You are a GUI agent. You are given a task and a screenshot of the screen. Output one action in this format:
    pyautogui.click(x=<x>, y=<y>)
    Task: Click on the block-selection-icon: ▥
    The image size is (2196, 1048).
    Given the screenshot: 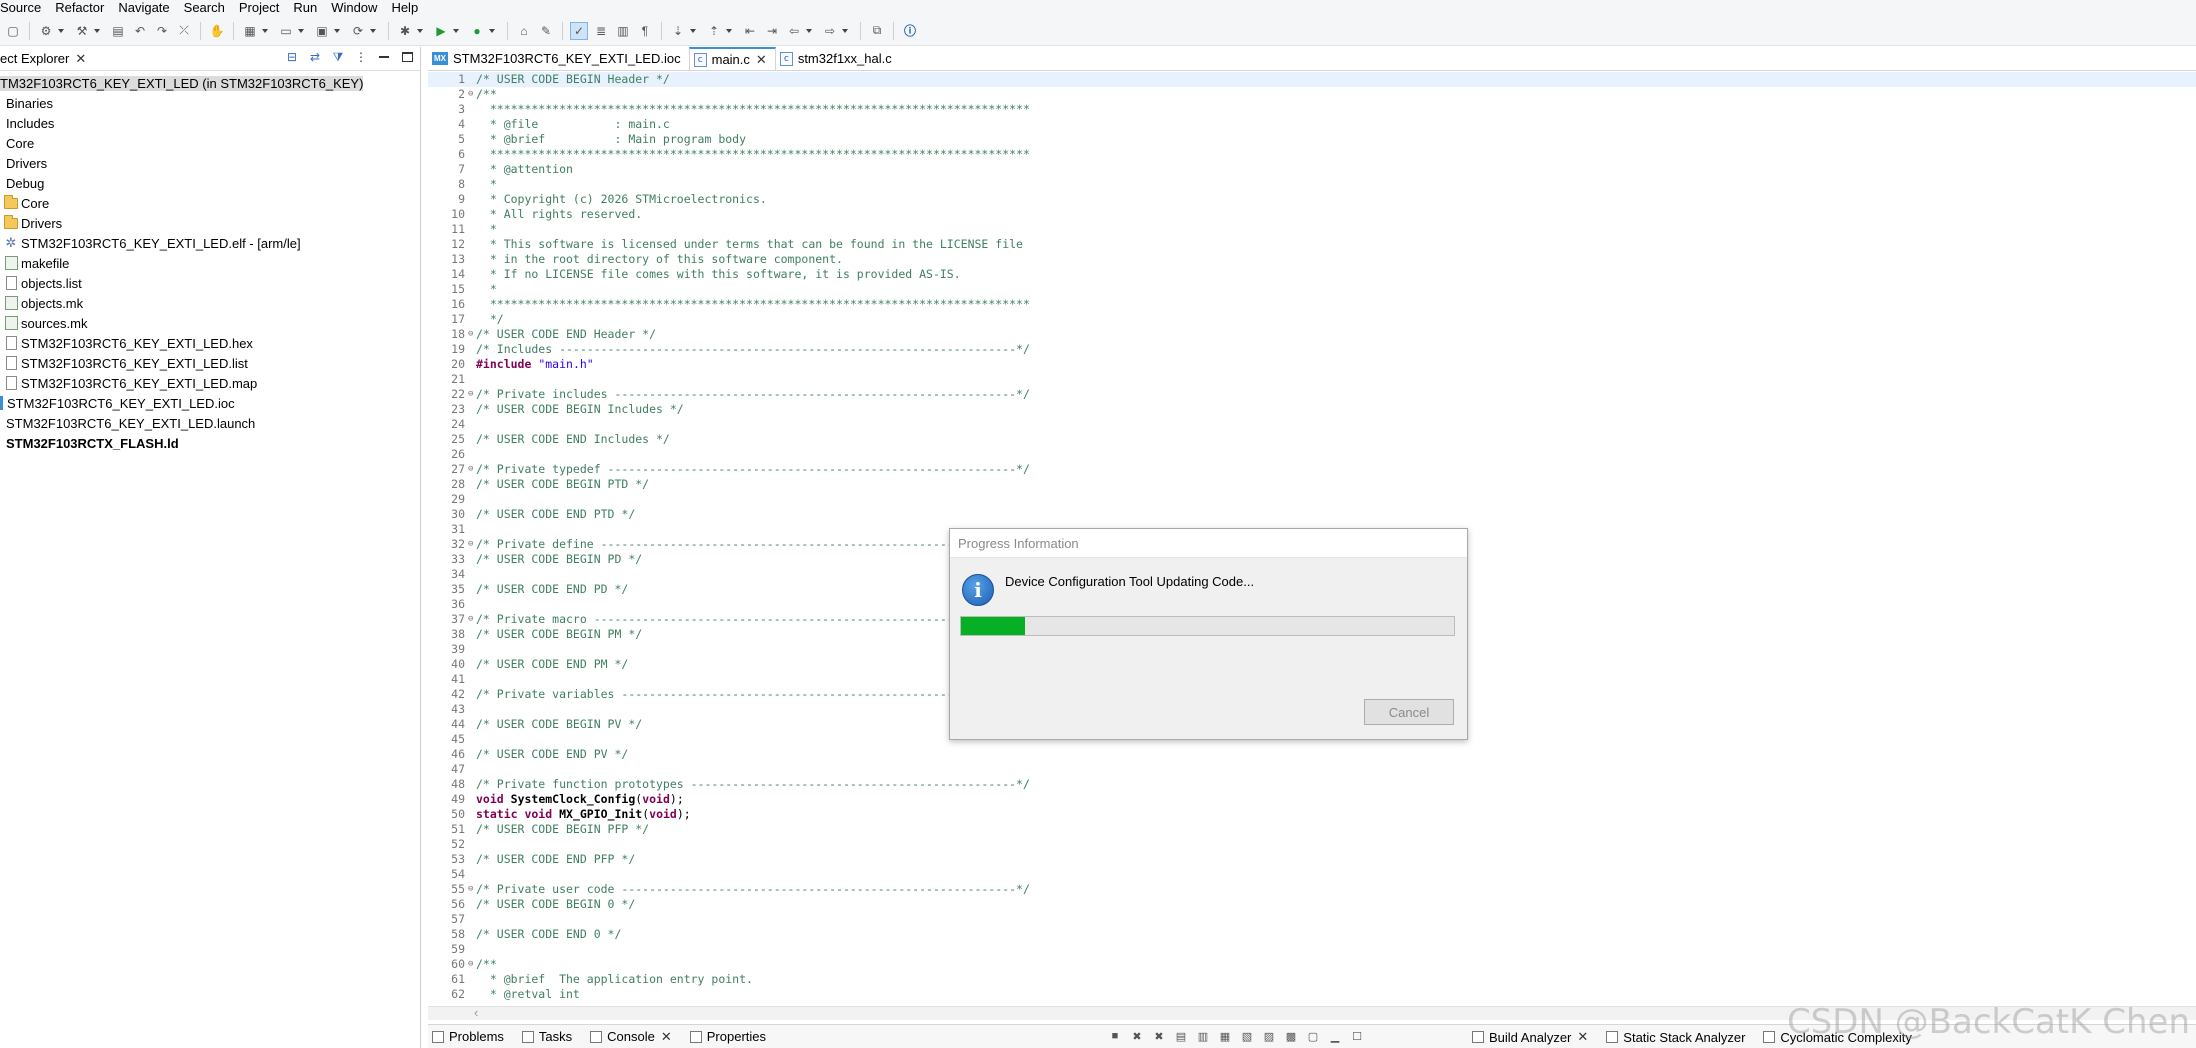 What is the action you would take?
    pyautogui.click(x=623, y=31)
    